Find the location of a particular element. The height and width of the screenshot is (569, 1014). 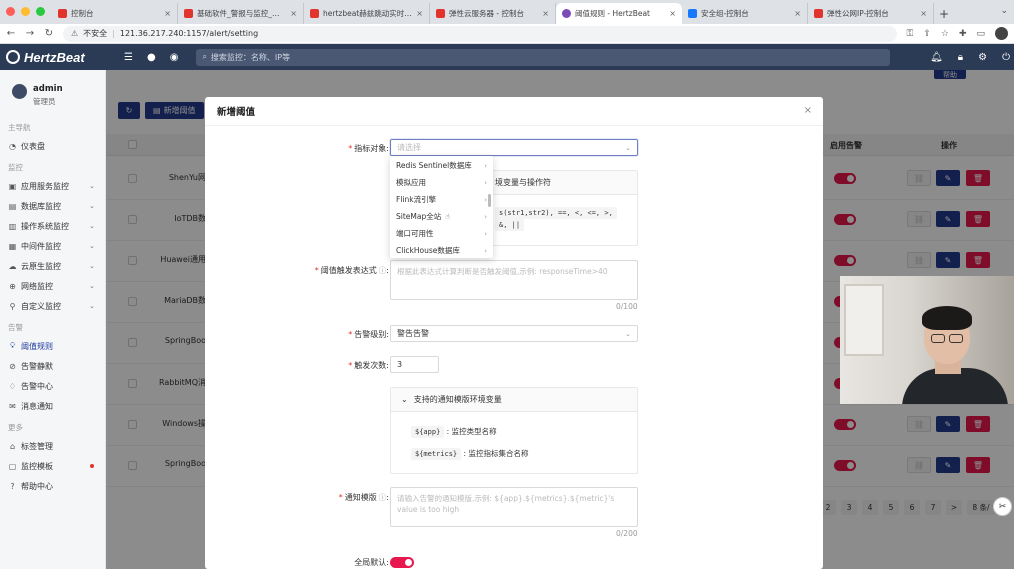

back-icon: ← is located at coordinates (11, 33).